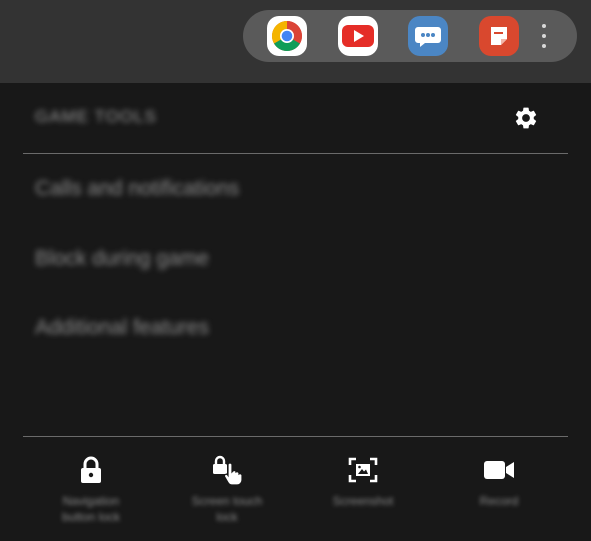  I want to click on floating-app-bar, so click(410, 36).